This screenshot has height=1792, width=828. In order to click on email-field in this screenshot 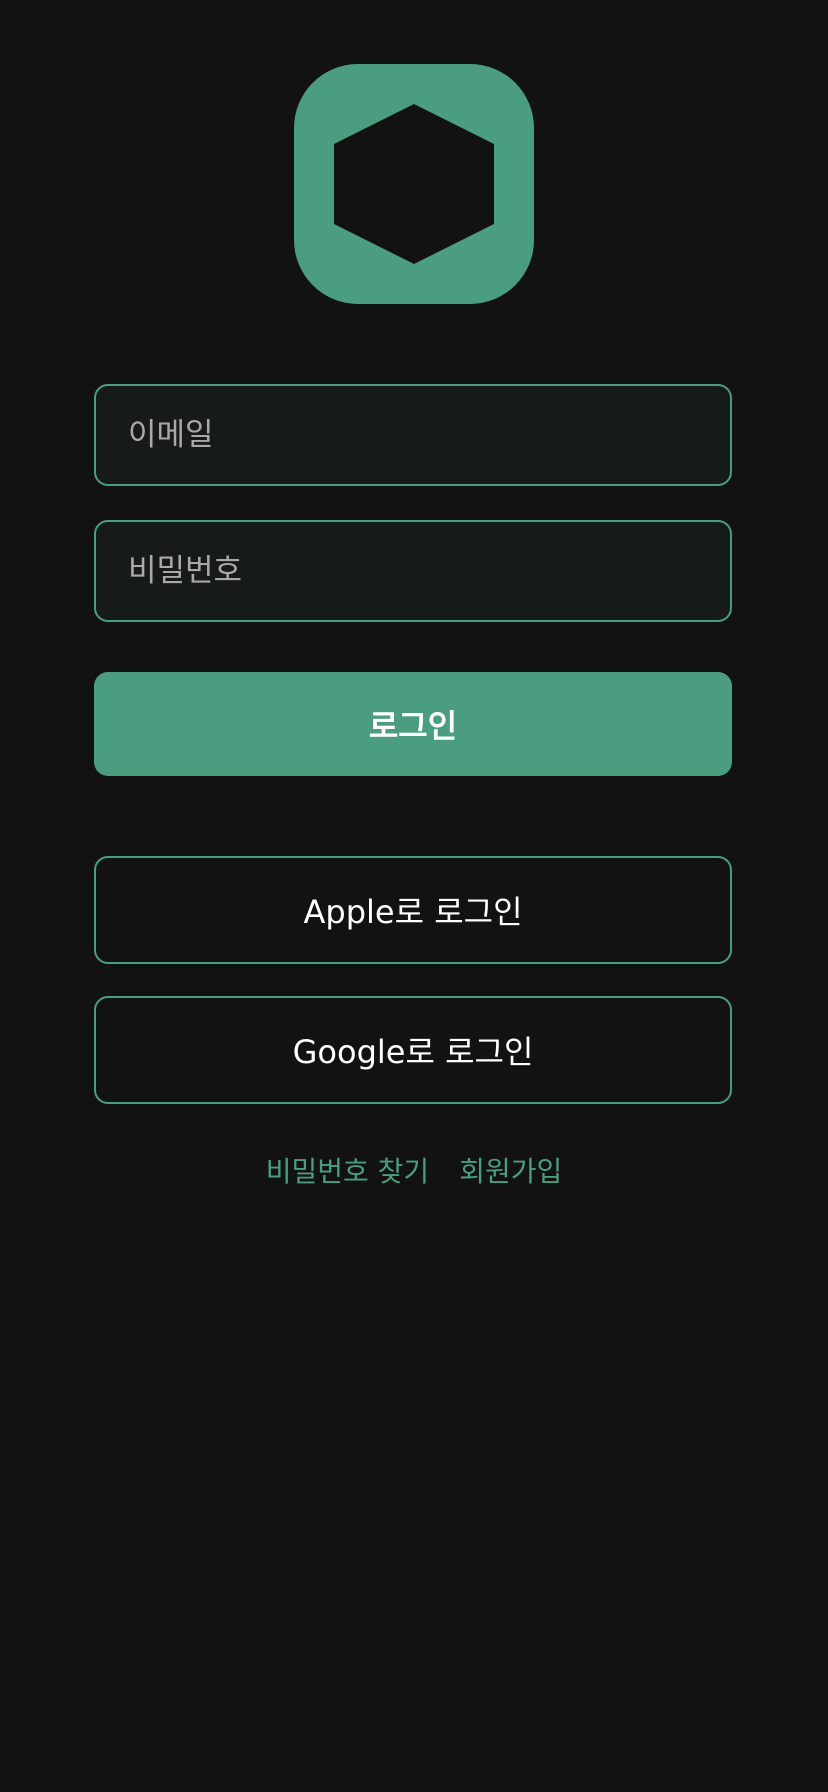, I will do `click(413, 435)`.